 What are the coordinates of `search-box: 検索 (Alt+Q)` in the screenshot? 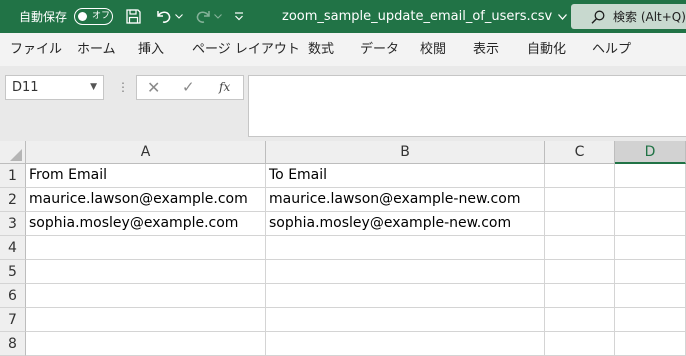 It's located at (628, 16).